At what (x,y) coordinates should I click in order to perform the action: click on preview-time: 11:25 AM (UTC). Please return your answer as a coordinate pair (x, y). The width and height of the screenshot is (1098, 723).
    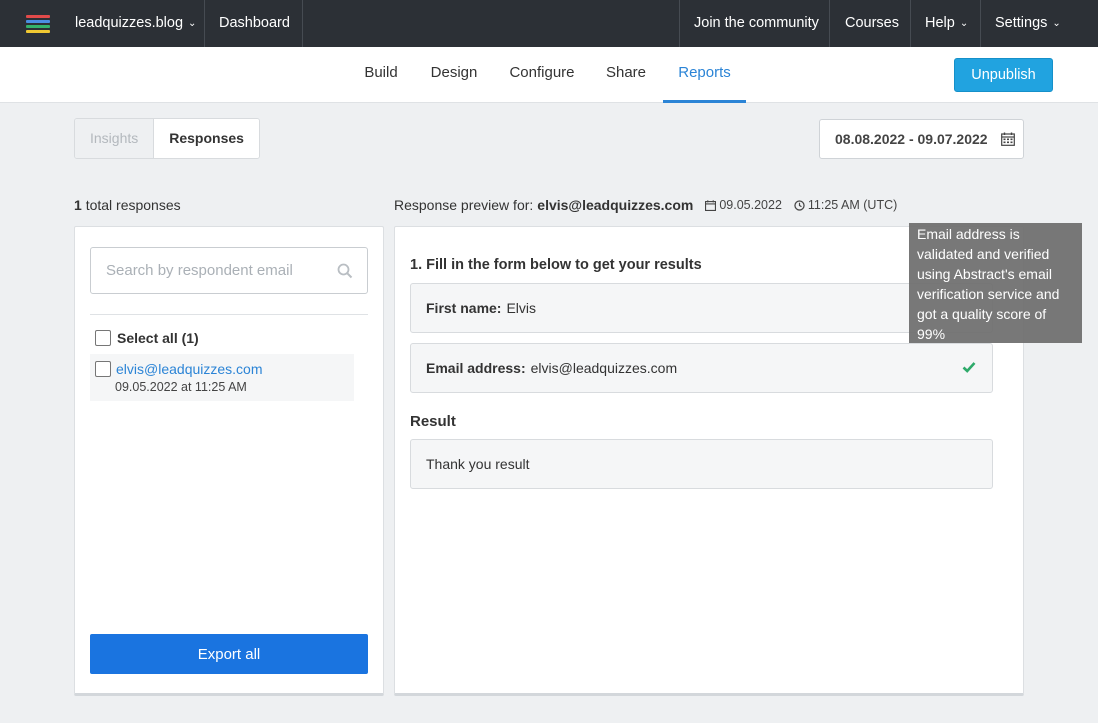
    Looking at the image, I should click on (845, 205).